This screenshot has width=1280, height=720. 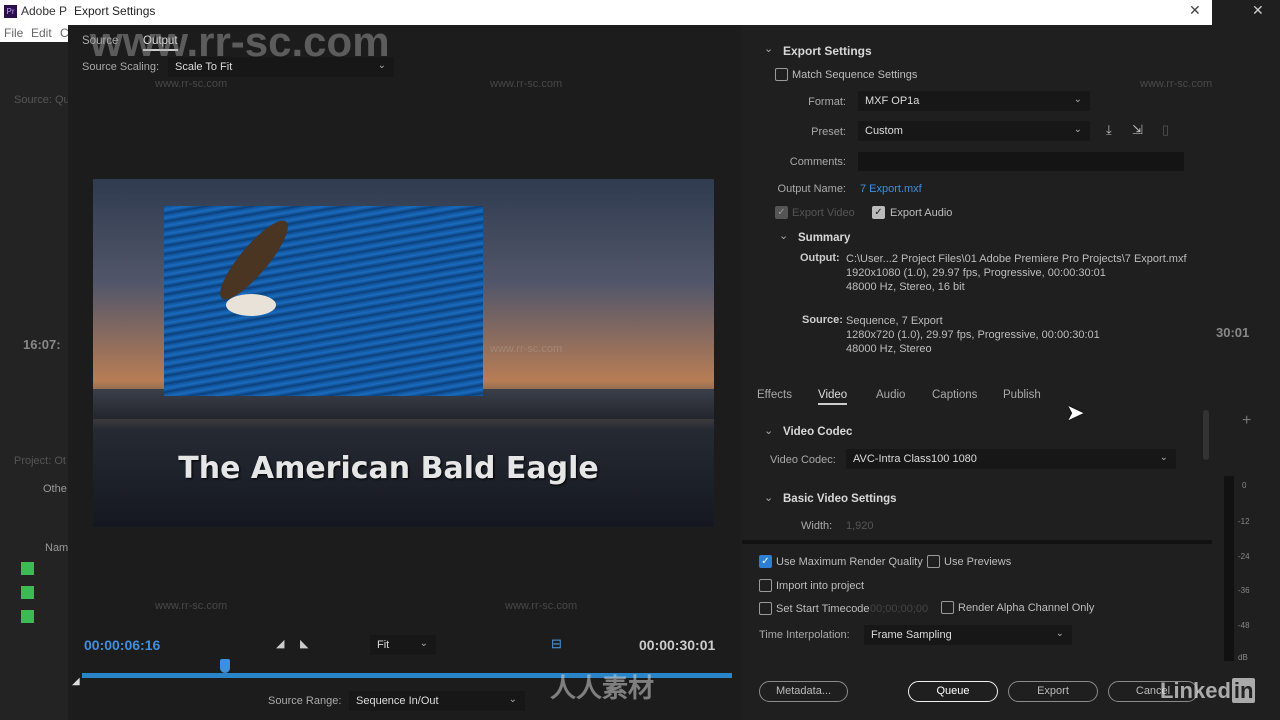 I want to click on add-icon: +, so click(x=1246, y=421).